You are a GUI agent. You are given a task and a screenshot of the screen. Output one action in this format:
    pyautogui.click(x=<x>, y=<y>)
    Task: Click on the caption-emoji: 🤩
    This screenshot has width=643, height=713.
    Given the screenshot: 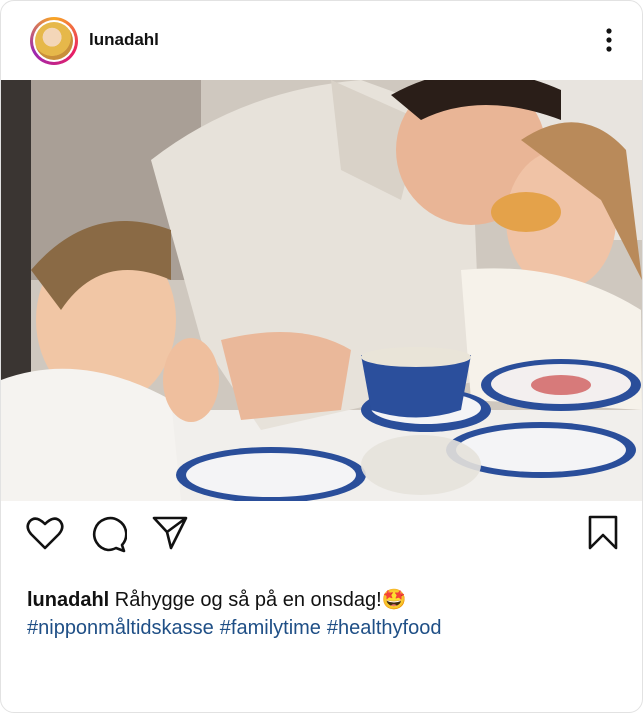 What is the action you would take?
    pyautogui.click(x=394, y=600)
    